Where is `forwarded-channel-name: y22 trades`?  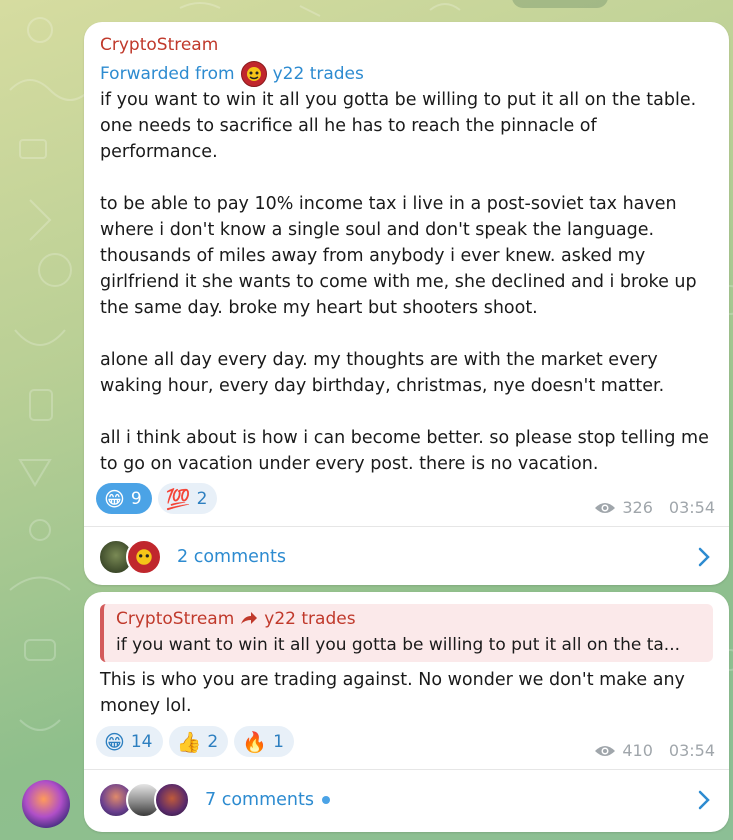 forwarded-channel-name: y22 trades is located at coordinates (318, 74).